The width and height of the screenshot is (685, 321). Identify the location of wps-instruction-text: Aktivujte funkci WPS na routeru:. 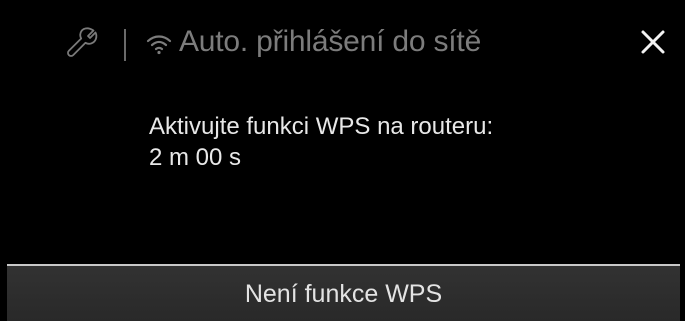
(321, 126).